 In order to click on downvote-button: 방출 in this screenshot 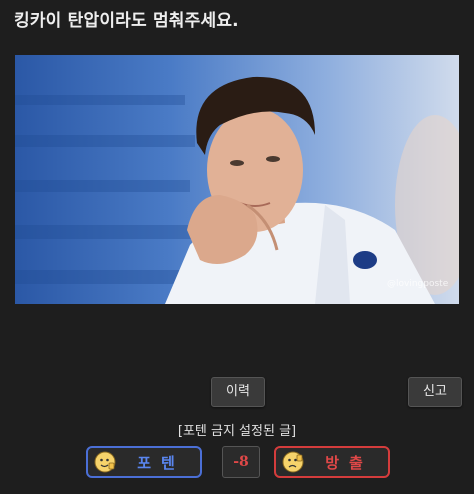, I will do `click(332, 462)`.